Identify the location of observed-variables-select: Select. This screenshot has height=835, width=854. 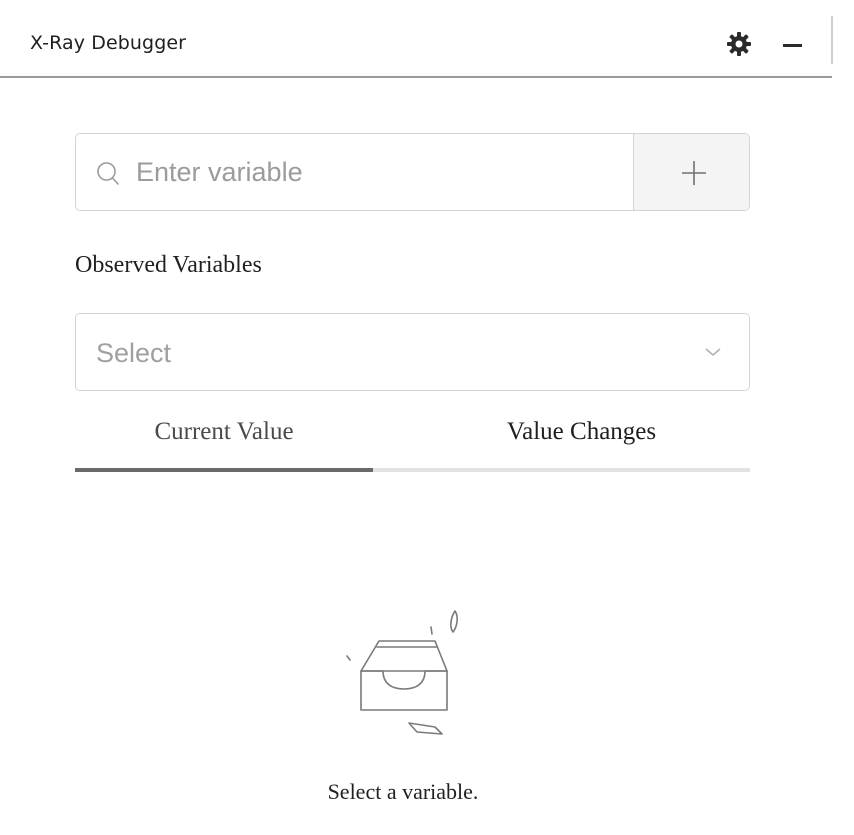
(412, 352).